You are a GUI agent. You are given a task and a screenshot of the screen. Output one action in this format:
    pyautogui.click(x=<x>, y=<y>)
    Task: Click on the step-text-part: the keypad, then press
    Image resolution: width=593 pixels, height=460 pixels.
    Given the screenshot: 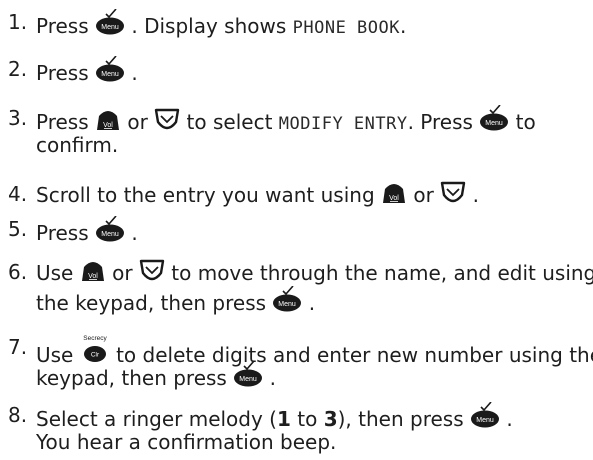 What is the action you would take?
    pyautogui.click(x=154, y=303)
    